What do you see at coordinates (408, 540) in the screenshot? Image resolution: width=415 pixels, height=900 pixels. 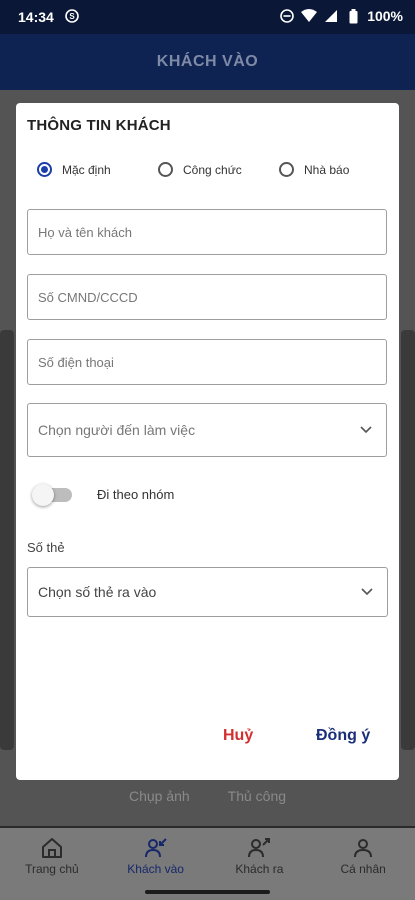 I see `background-panel-right` at bounding box center [408, 540].